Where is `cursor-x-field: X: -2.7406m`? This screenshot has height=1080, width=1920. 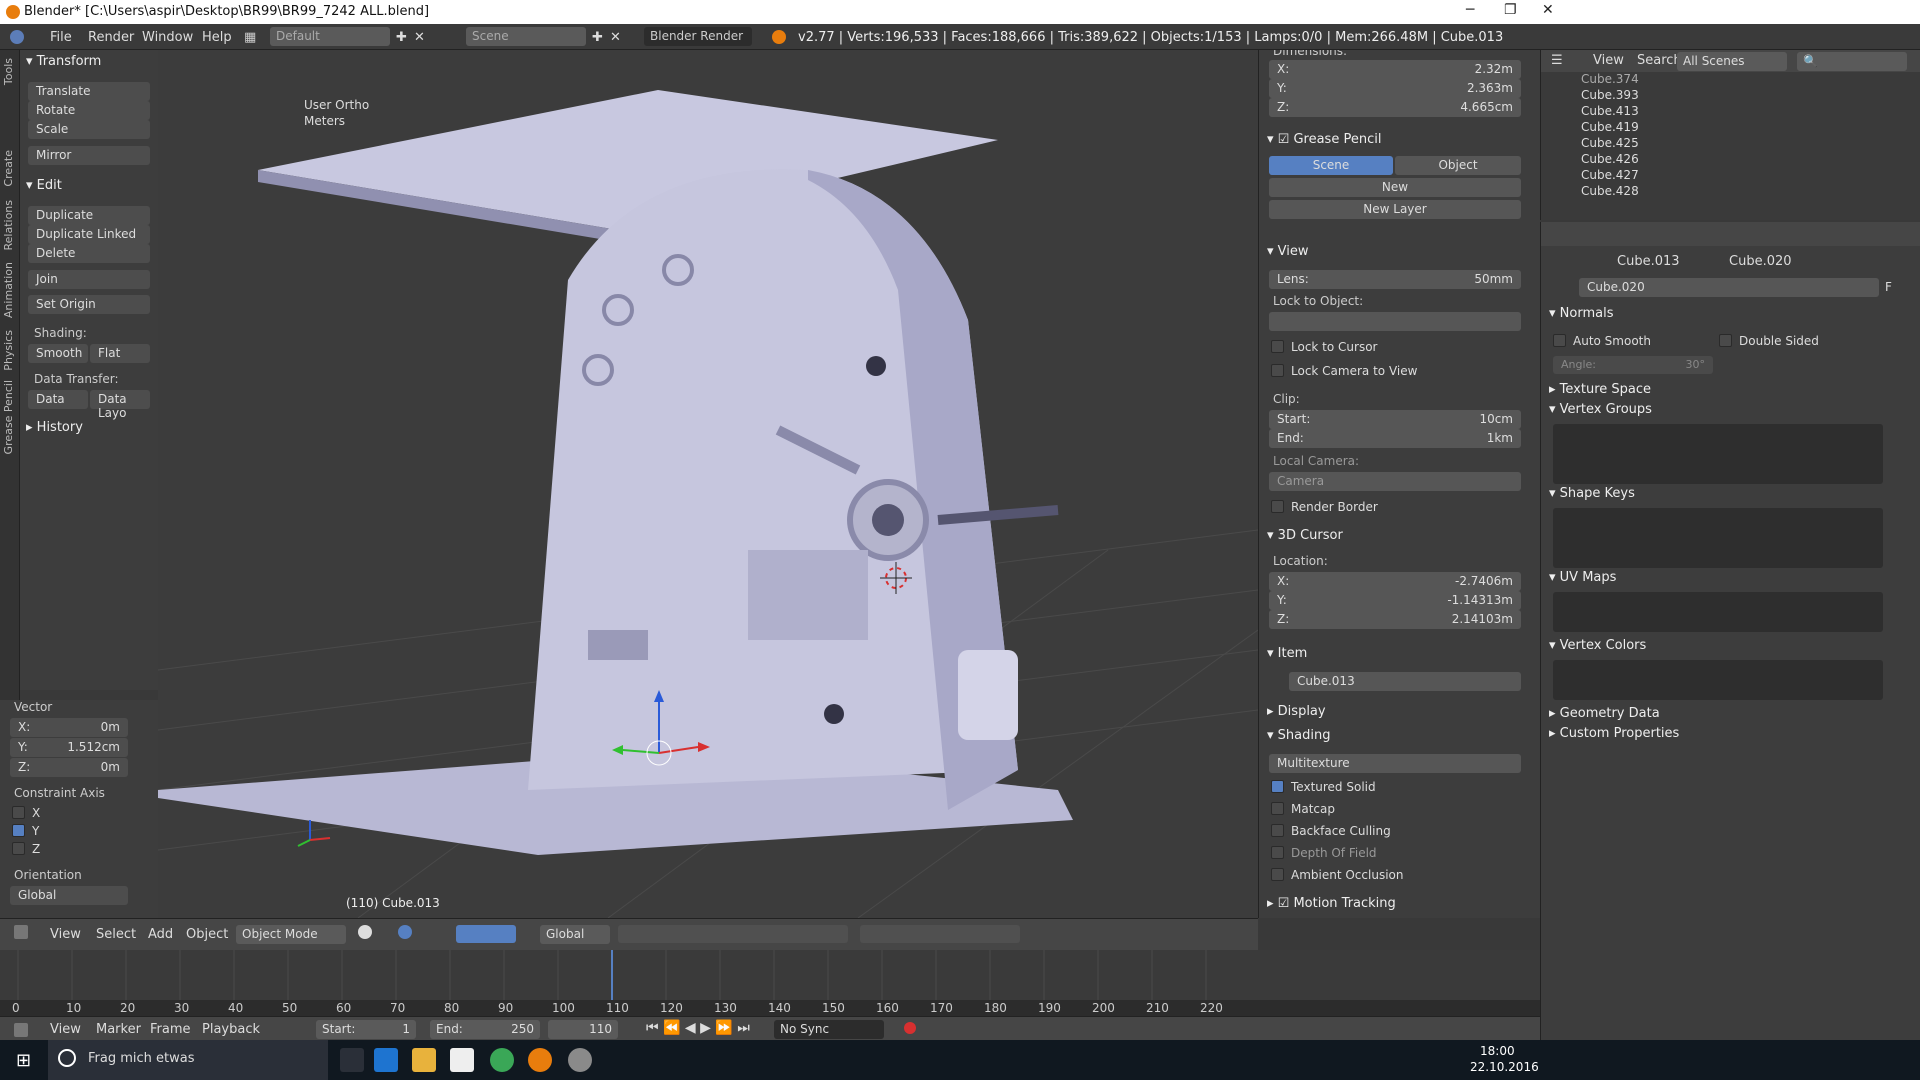 cursor-x-field: X: -2.7406m is located at coordinates (1395, 581).